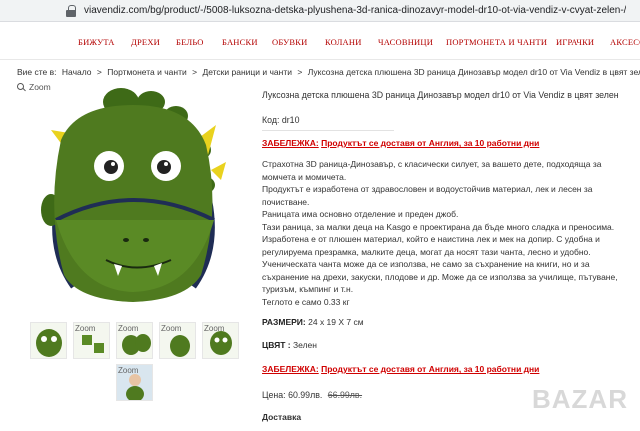 The height and width of the screenshot is (431, 640). What do you see at coordinates (145, 42) in the screenshot?
I see `nav-item-clothes: ДРЕХИ` at bounding box center [145, 42].